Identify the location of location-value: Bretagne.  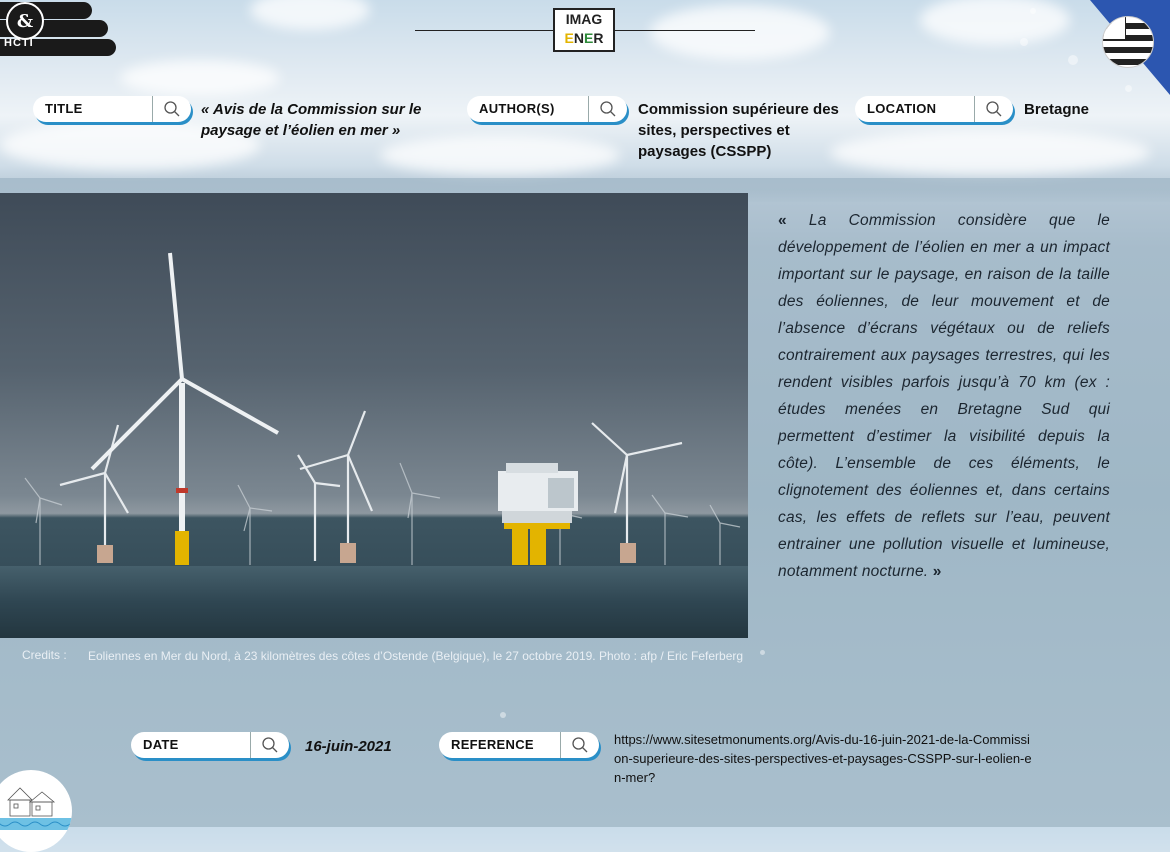
(1057, 109).